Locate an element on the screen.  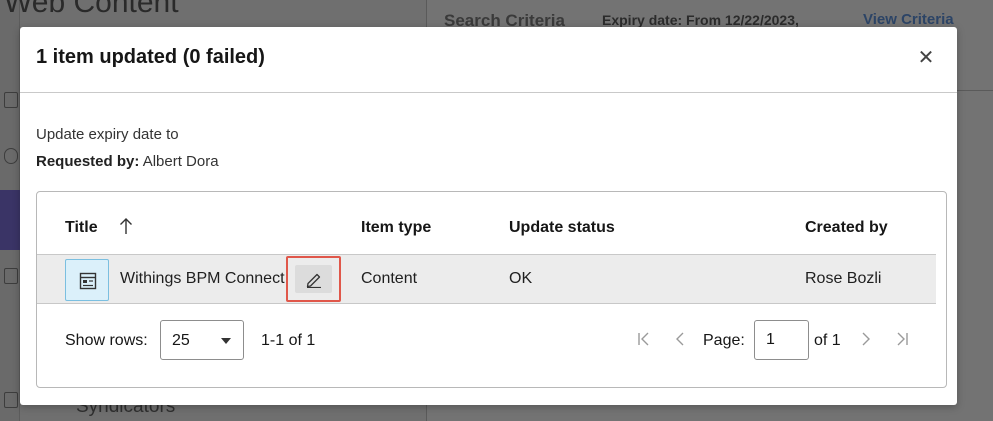
close-icon: ✕ is located at coordinates (926, 58).